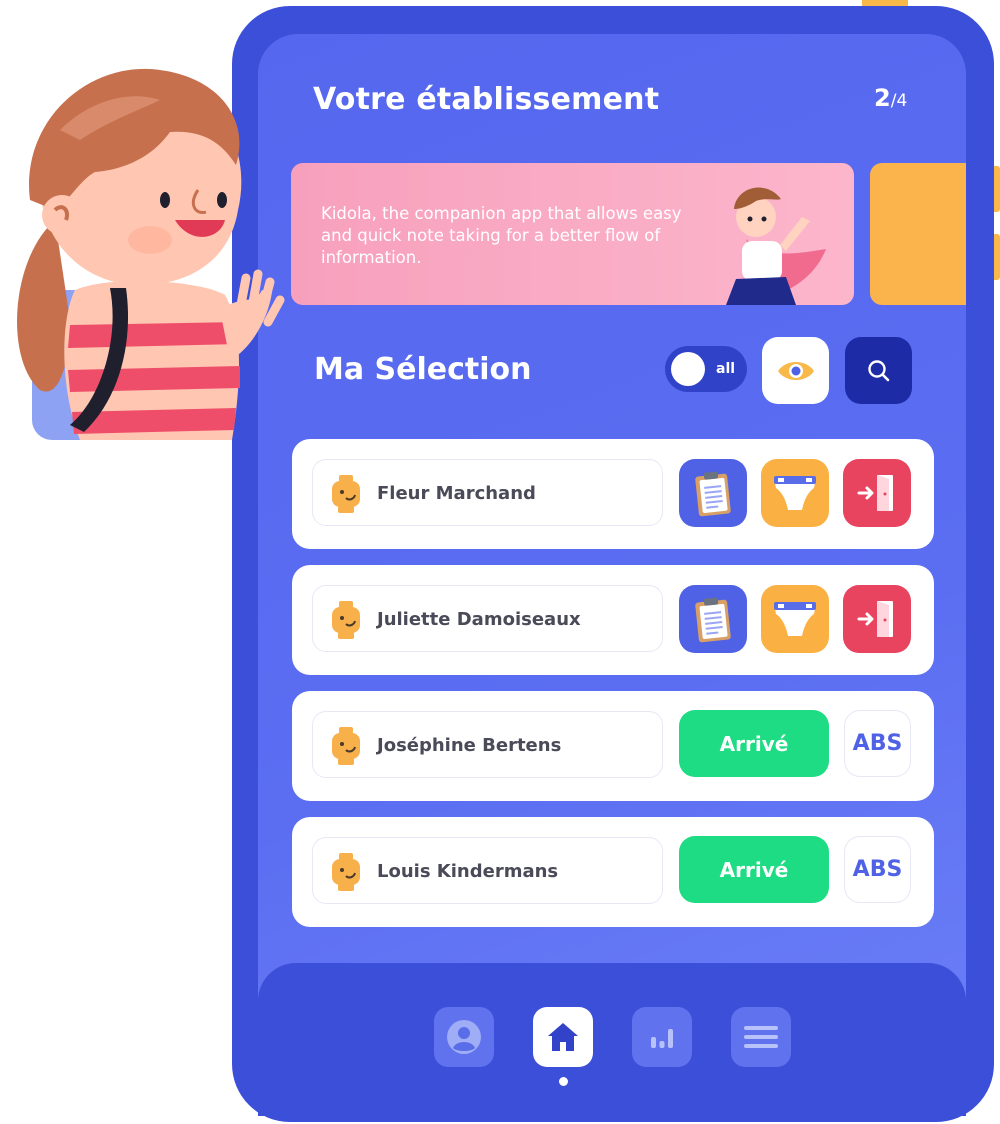 The width and height of the screenshot is (1000, 1124). What do you see at coordinates (612, 1039) in the screenshot?
I see `bottom-navigation` at bounding box center [612, 1039].